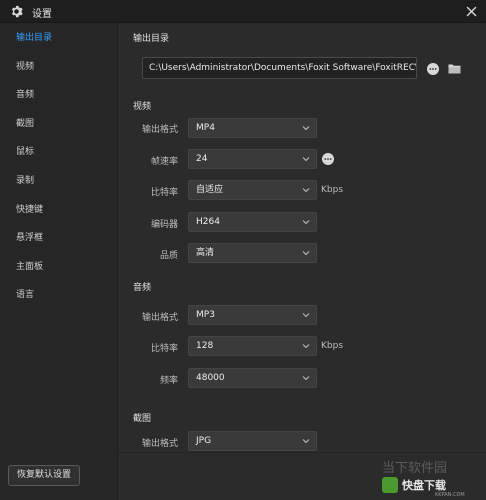 The width and height of the screenshot is (486, 500). Describe the element at coordinates (433, 69) in the screenshot. I see `more-icon` at that location.